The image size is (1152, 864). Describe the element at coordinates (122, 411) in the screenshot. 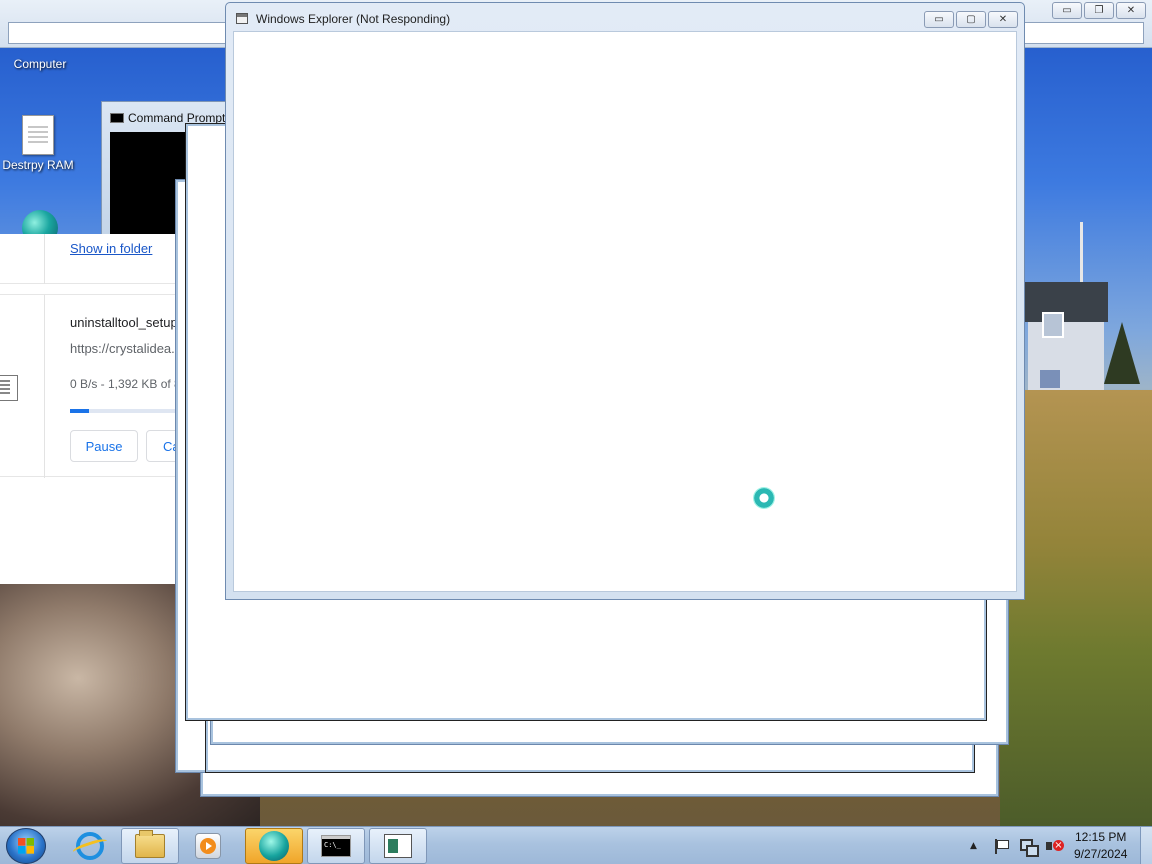

I see `download-progress-bar` at that location.